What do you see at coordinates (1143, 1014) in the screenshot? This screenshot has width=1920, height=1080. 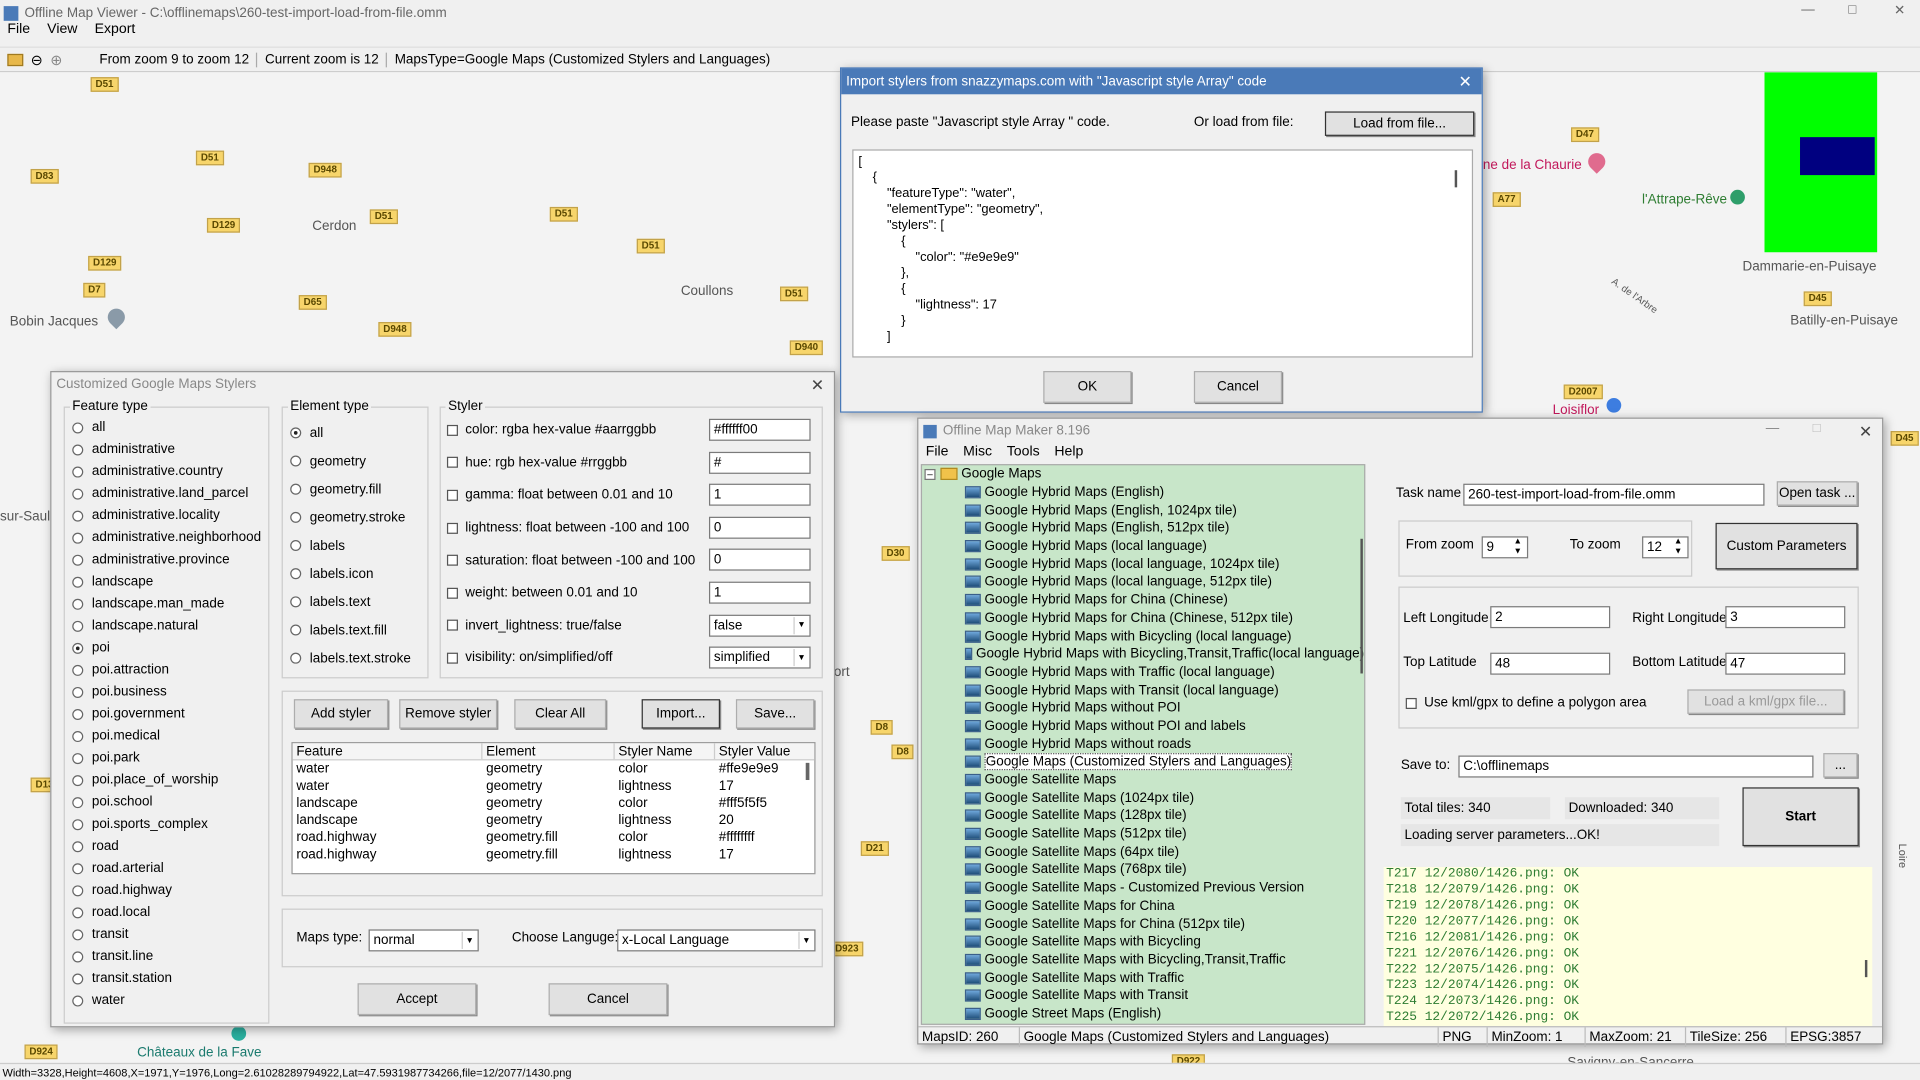 I see `tree-item: Google Street Maps (English)` at bounding box center [1143, 1014].